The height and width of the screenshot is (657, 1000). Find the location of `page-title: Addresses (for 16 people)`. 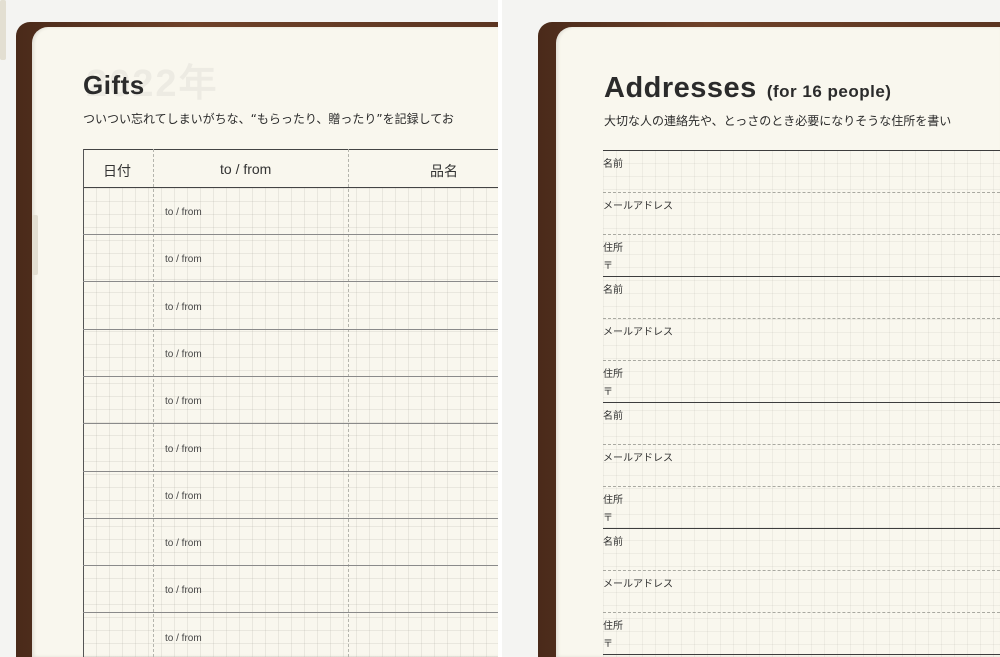

page-title: Addresses (for 16 people) is located at coordinates (747, 88).